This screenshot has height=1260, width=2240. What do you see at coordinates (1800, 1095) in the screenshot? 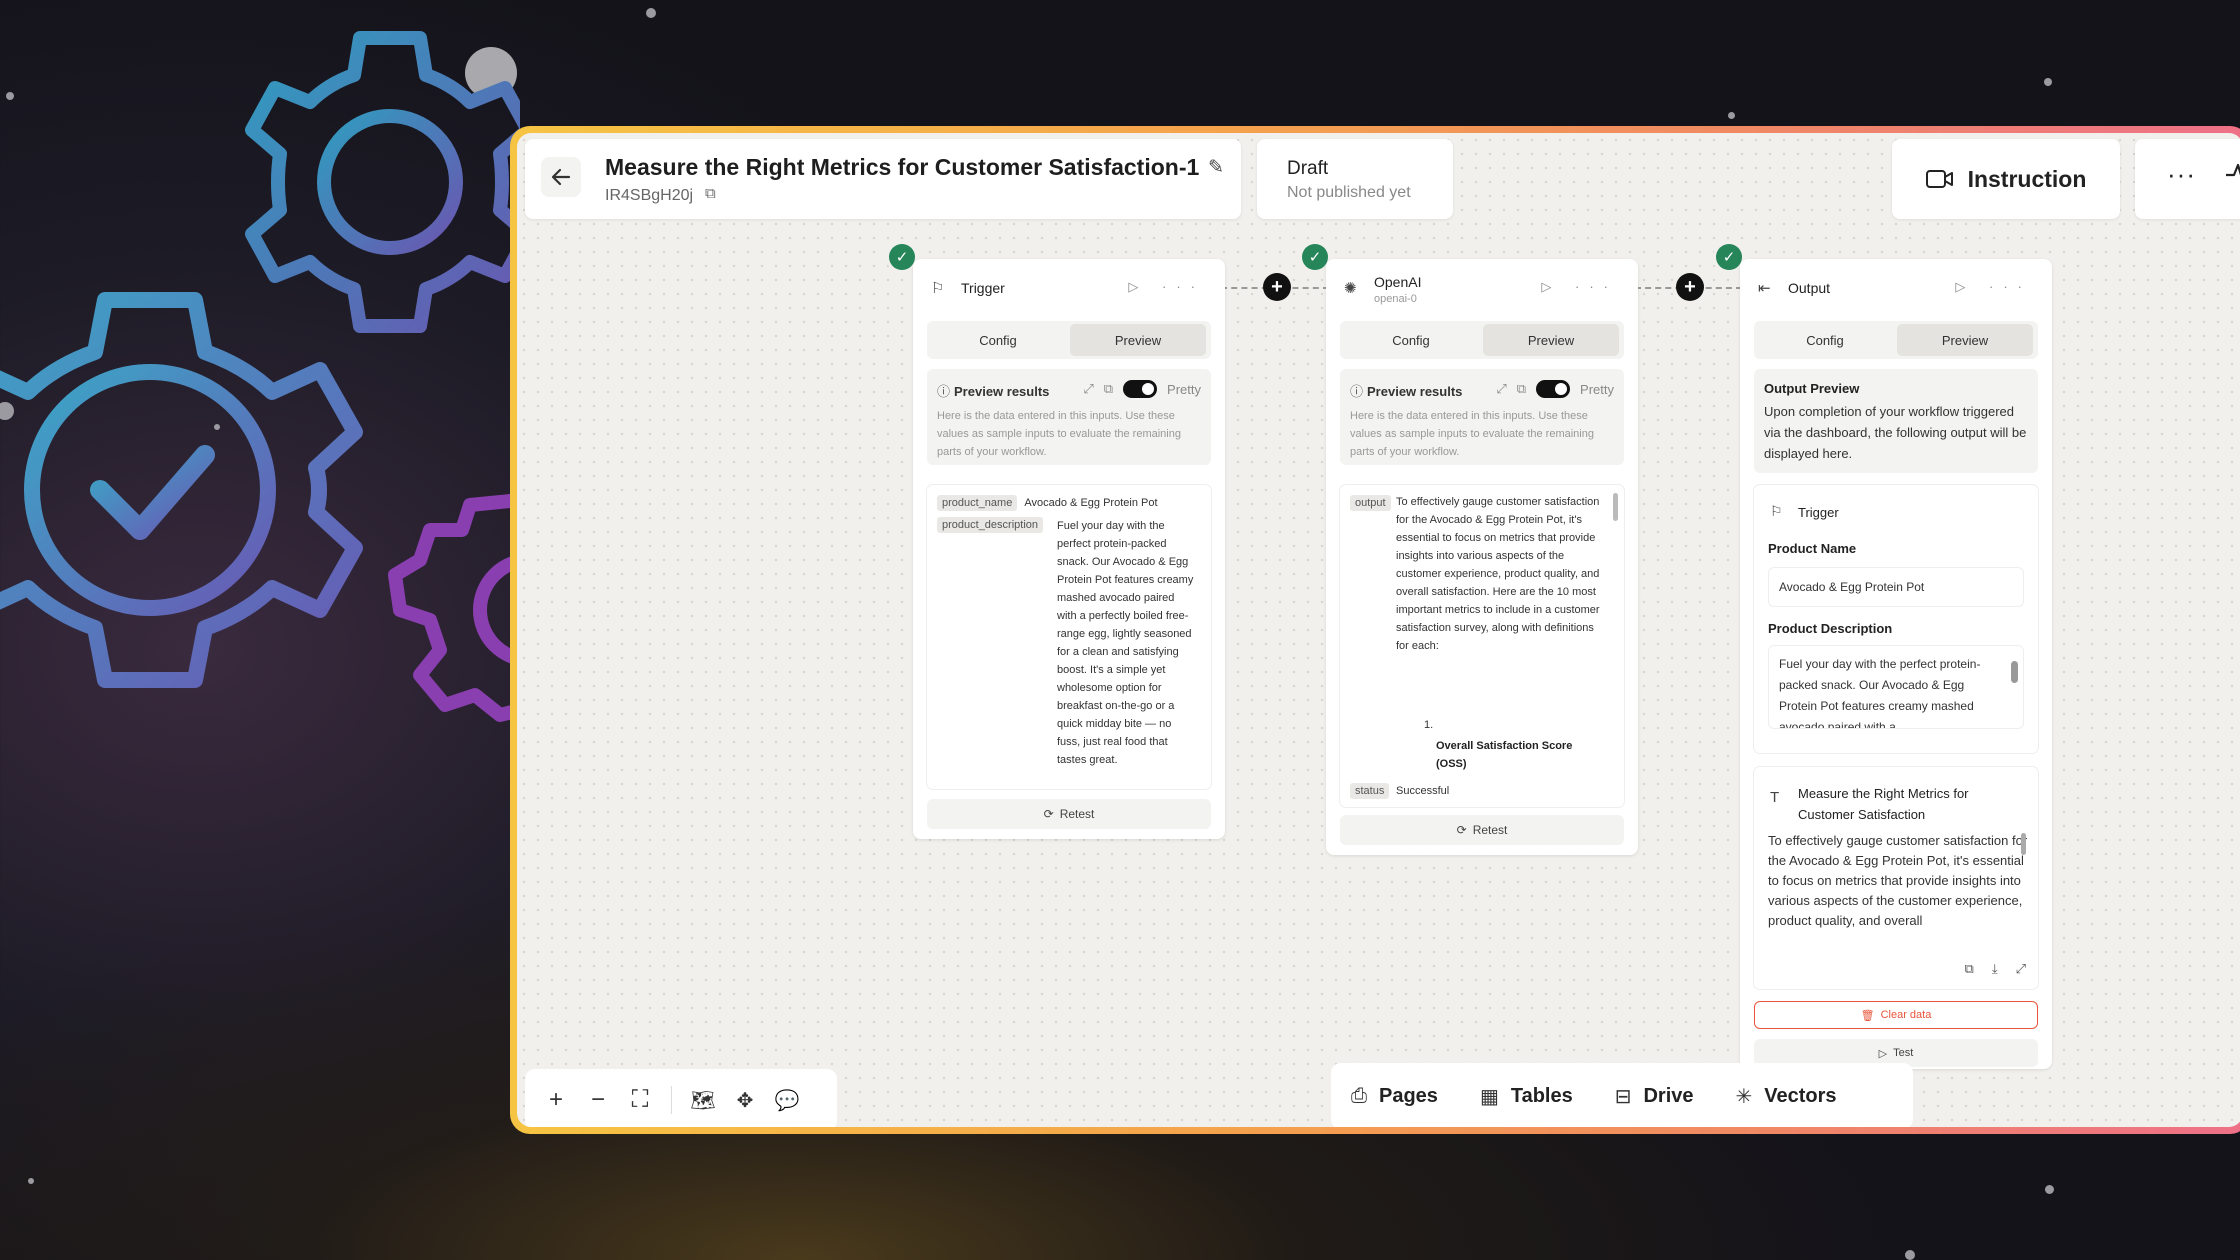
I see `vectors-label: Vectors` at bounding box center [1800, 1095].